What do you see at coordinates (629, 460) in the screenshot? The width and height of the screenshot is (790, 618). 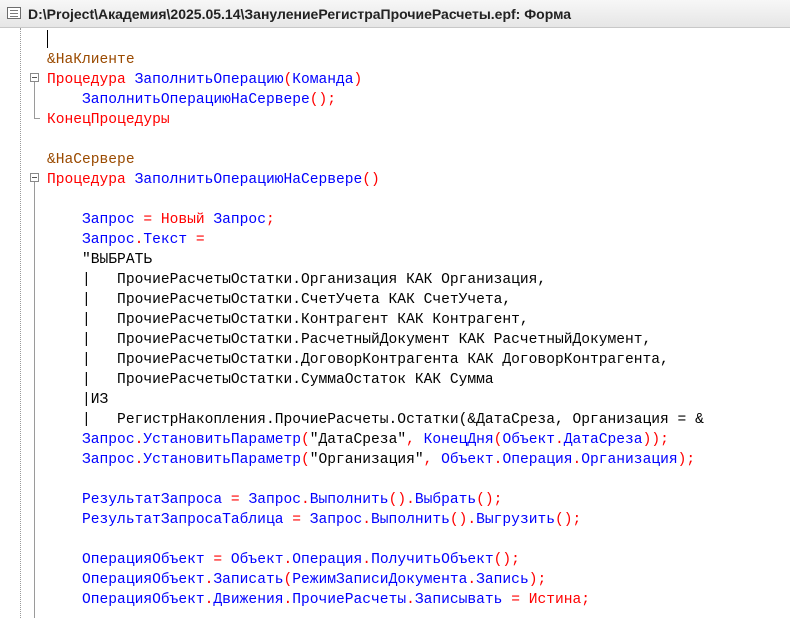 I see `code-token: Организация` at bounding box center [629, 460].